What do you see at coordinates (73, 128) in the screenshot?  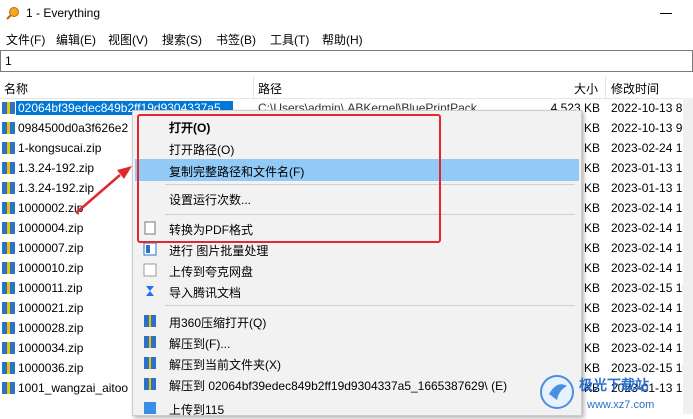 I see `file-name: 0984500d0a3f626e2` at bounding box center [73, 128].